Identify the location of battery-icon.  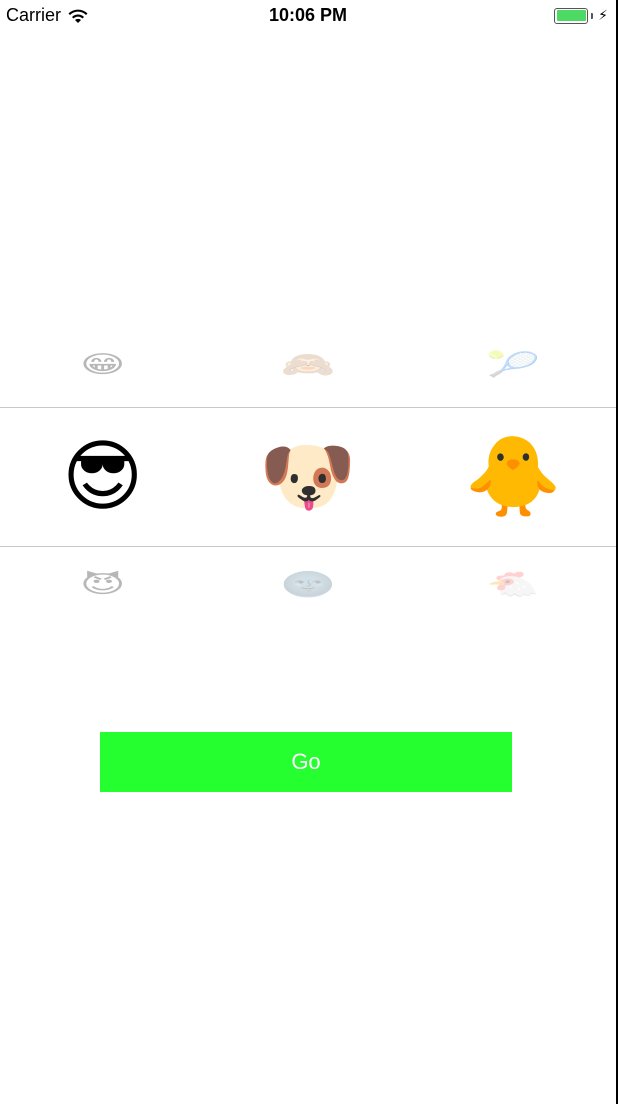
(571, 15).